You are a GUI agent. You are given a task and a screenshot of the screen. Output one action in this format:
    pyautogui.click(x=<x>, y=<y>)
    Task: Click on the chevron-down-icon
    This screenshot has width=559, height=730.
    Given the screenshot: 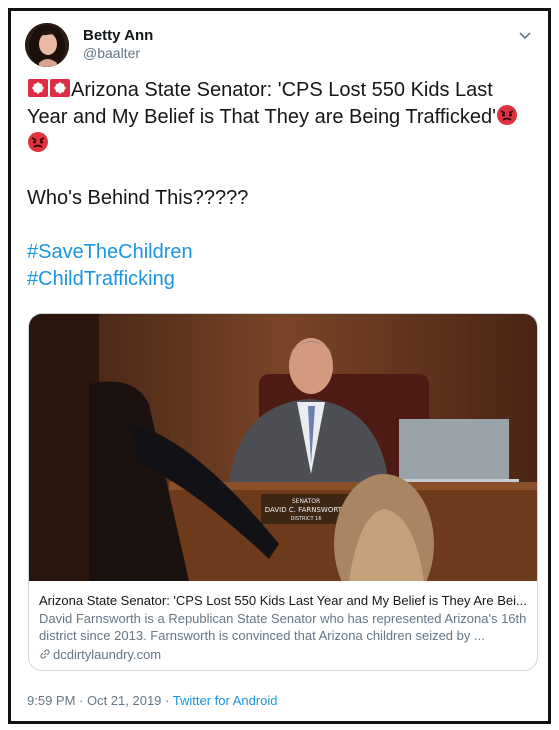 What is the action you would take?
    pyautogui.click(x=525, y=35)
    